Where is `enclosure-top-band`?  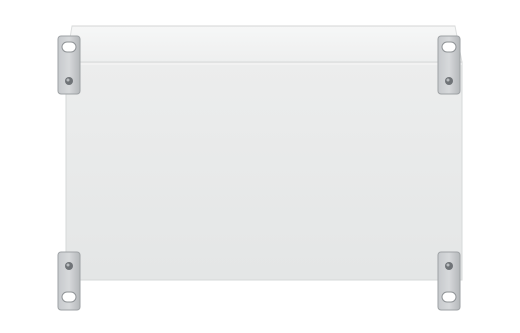
enclosure-top-band is located at coordinates (264, 44).